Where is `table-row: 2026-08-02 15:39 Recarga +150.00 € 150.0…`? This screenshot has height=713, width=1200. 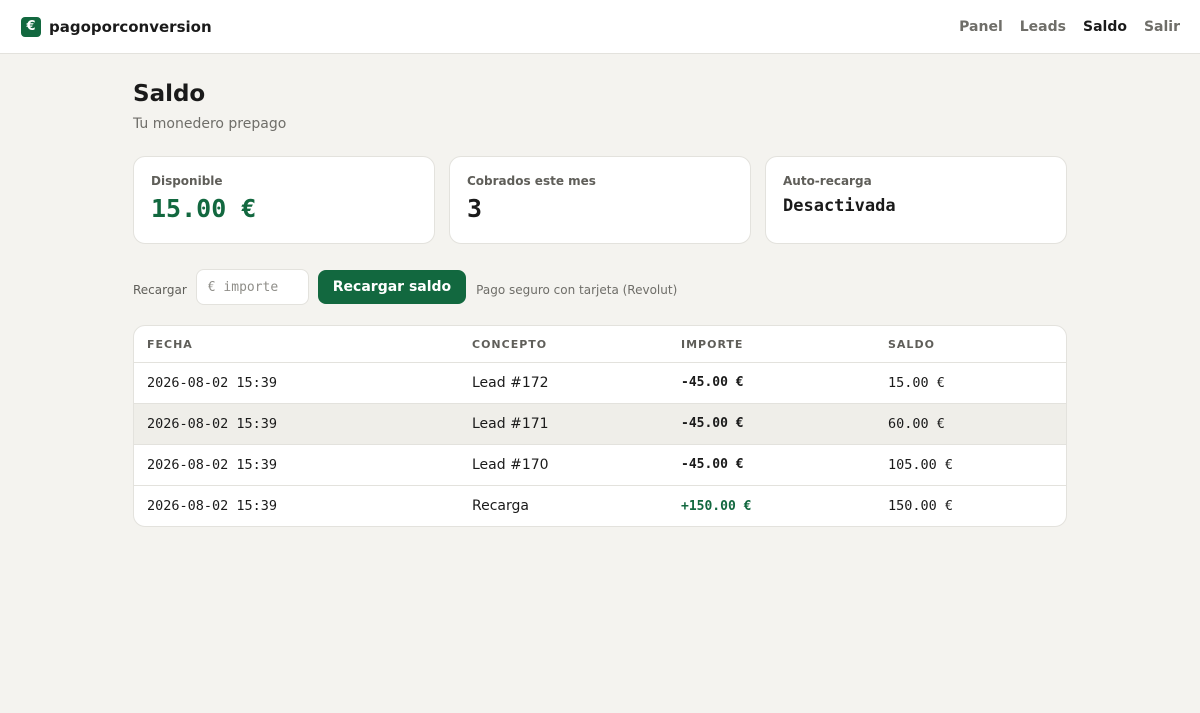
table-row: 2026-08-02 15:39 Recarga +150.00 € 150.0… is located at coordinates (600, 505).